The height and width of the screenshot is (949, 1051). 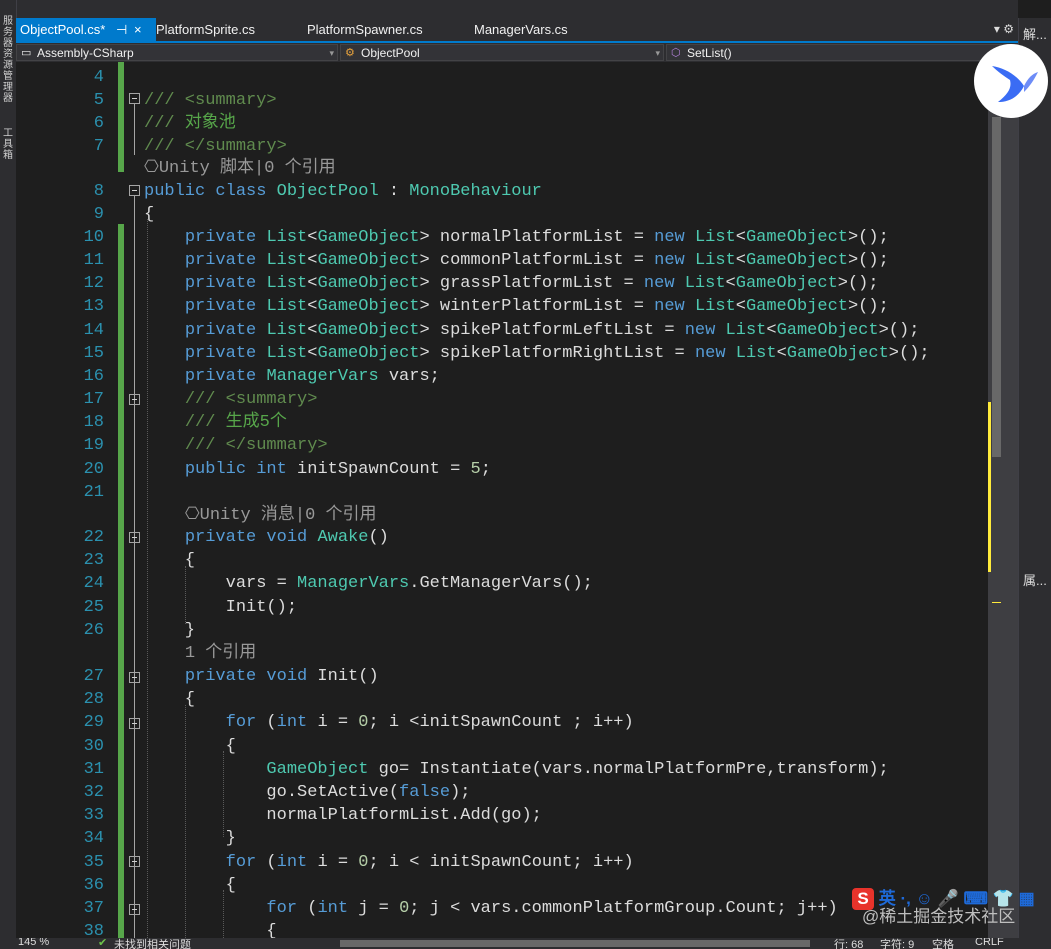 I want to click on tab-managervars: ManagerVars.cs, so click(x=519, y=29).